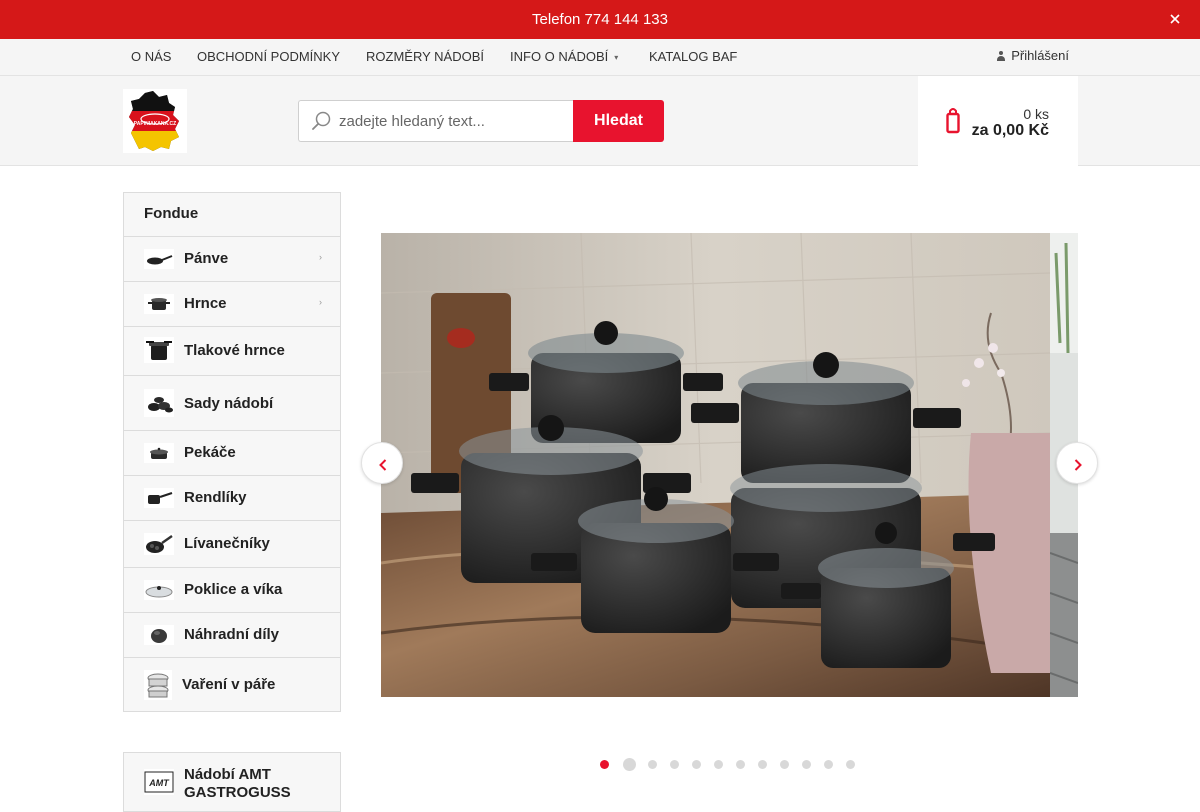 The width and height of the screenshot is (1200, 812). What do you see at coordinates (159, 635) in the screenshot?
I see `spare-part-icon` at bounding box center [159, 635].